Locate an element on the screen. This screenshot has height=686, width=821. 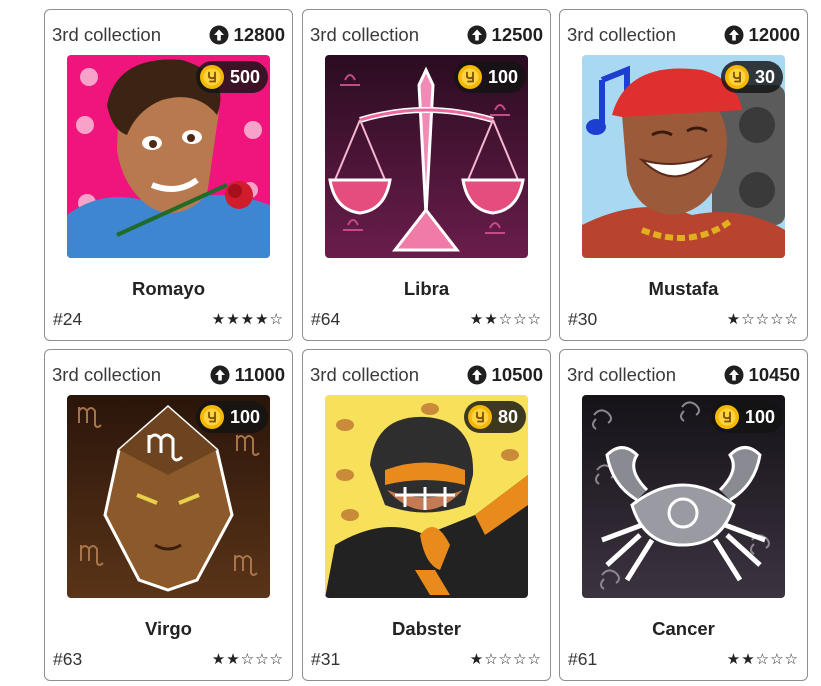
card-footer: #61 ★★☆☆☆ is located at coordinates (683, 659).